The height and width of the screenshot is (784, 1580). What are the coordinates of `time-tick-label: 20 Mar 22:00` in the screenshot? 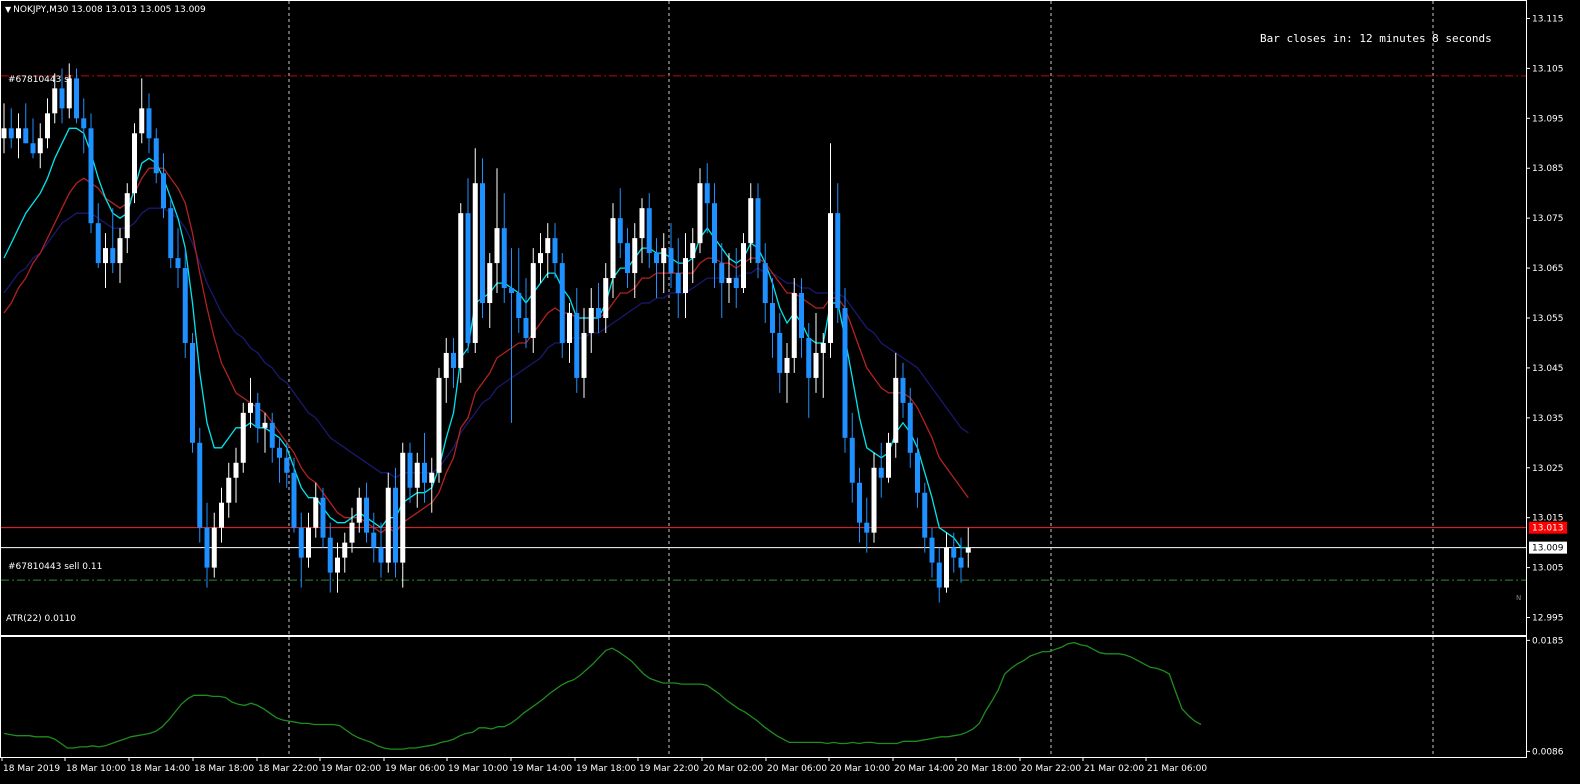 It's located at (1051, 769).